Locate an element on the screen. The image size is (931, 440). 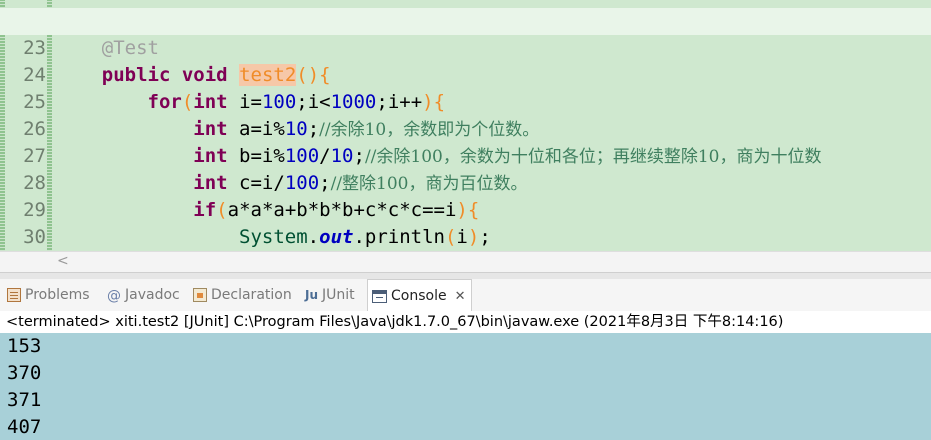
tab-console: Console ✕ is located at coordinates (420, 295).